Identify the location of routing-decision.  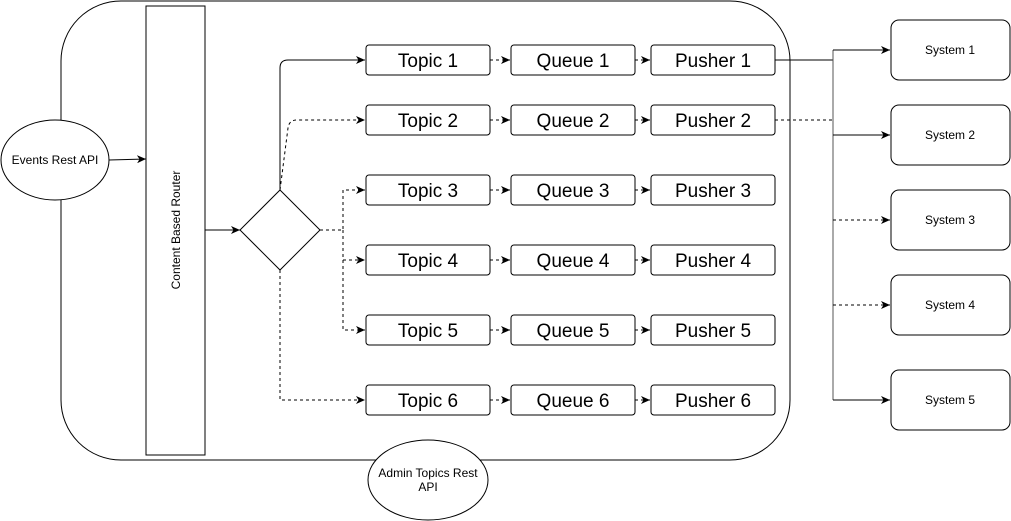
(280, 230).